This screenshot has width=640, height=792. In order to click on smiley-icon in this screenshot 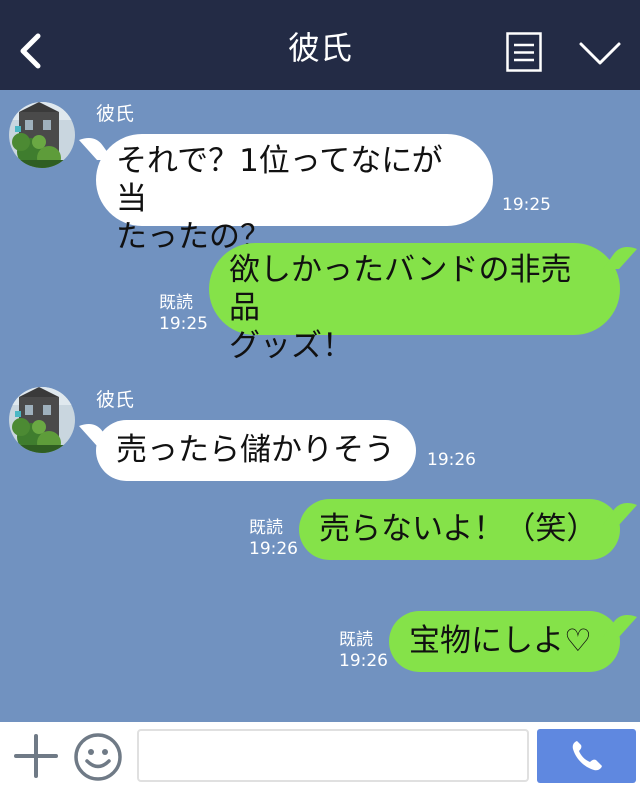, I will do `click(98, 757)`.